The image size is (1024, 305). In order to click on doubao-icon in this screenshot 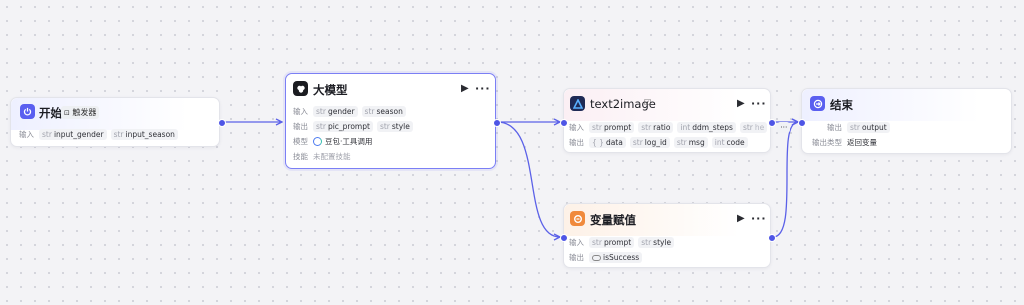, I will do `click(317, 141)`.